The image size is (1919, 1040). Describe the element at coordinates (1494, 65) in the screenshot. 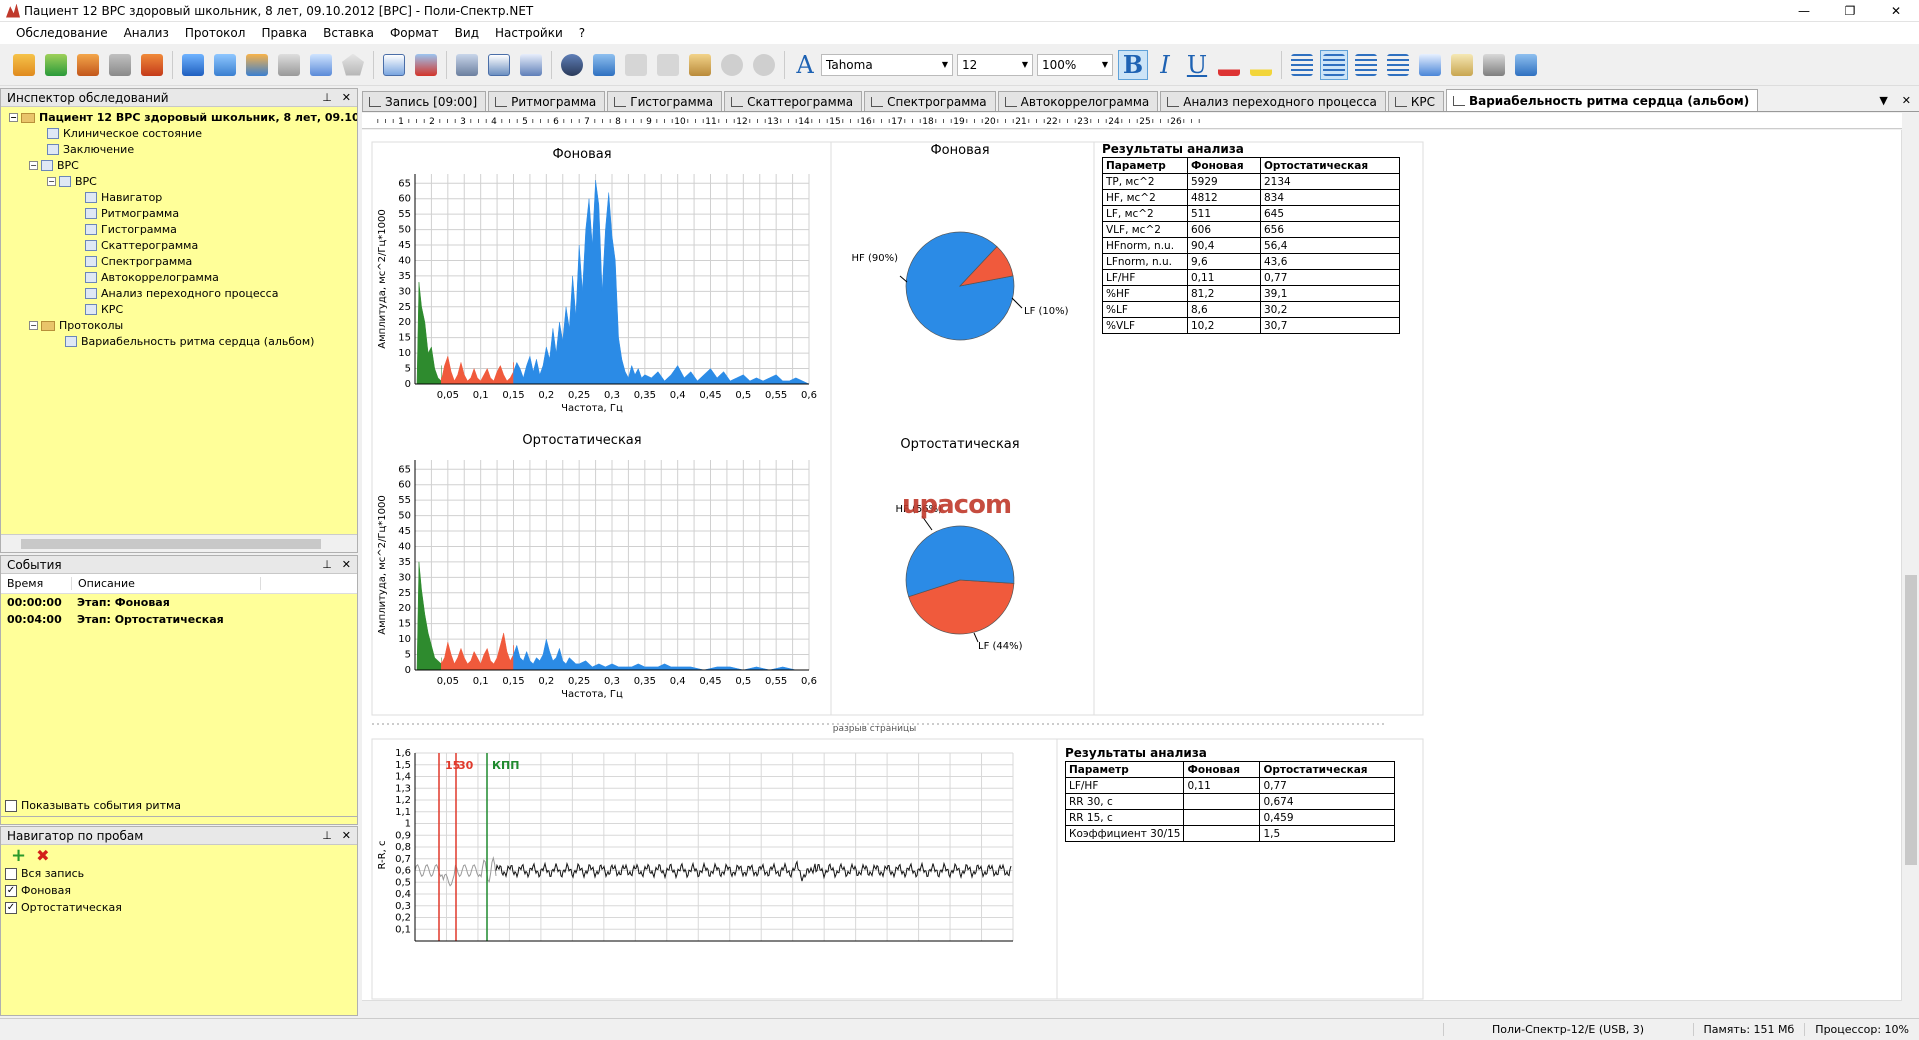

I see `printer-icon` at that location.